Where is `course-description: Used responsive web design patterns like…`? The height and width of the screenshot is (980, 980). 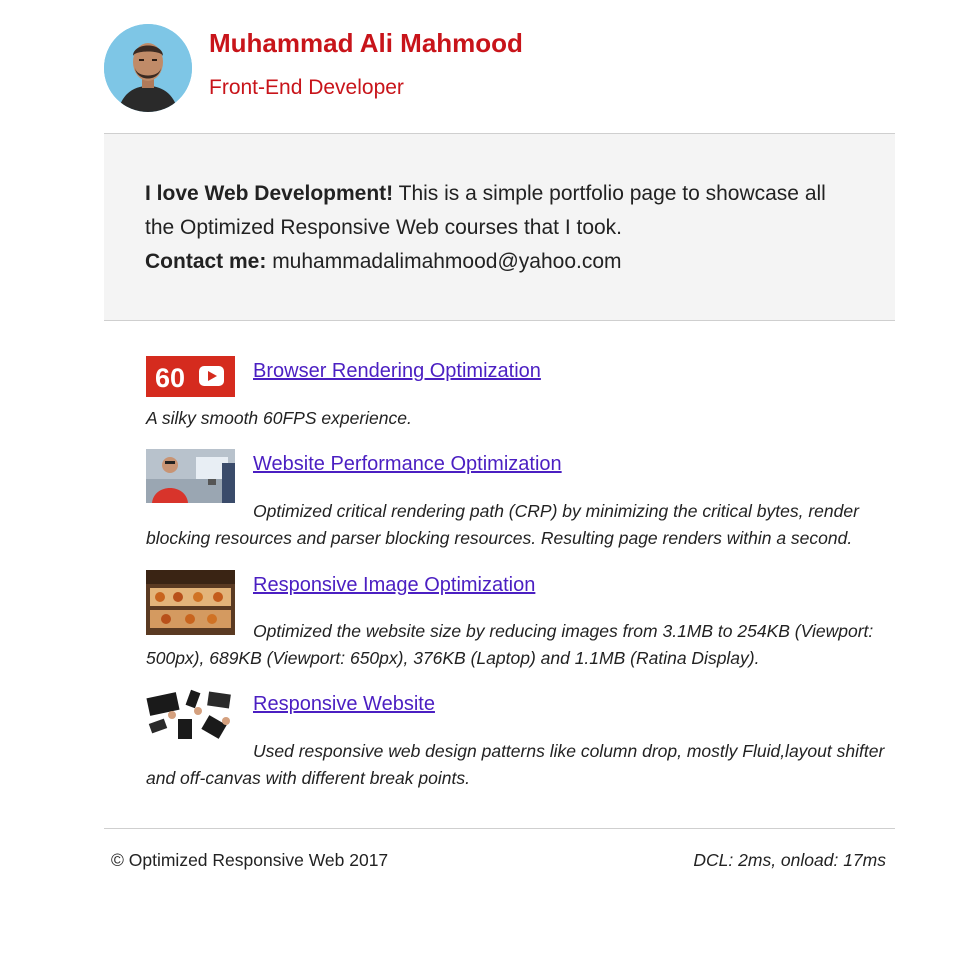 course-description: Used responsive web design patterns like… is located at coordinates (515, 764).